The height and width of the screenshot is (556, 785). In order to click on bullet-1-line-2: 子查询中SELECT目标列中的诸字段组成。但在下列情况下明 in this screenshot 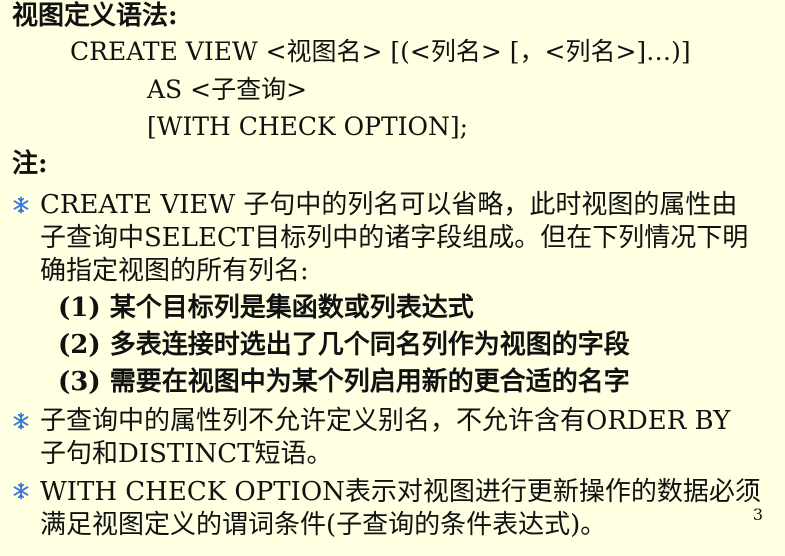, I will do `click(394, 238)`.